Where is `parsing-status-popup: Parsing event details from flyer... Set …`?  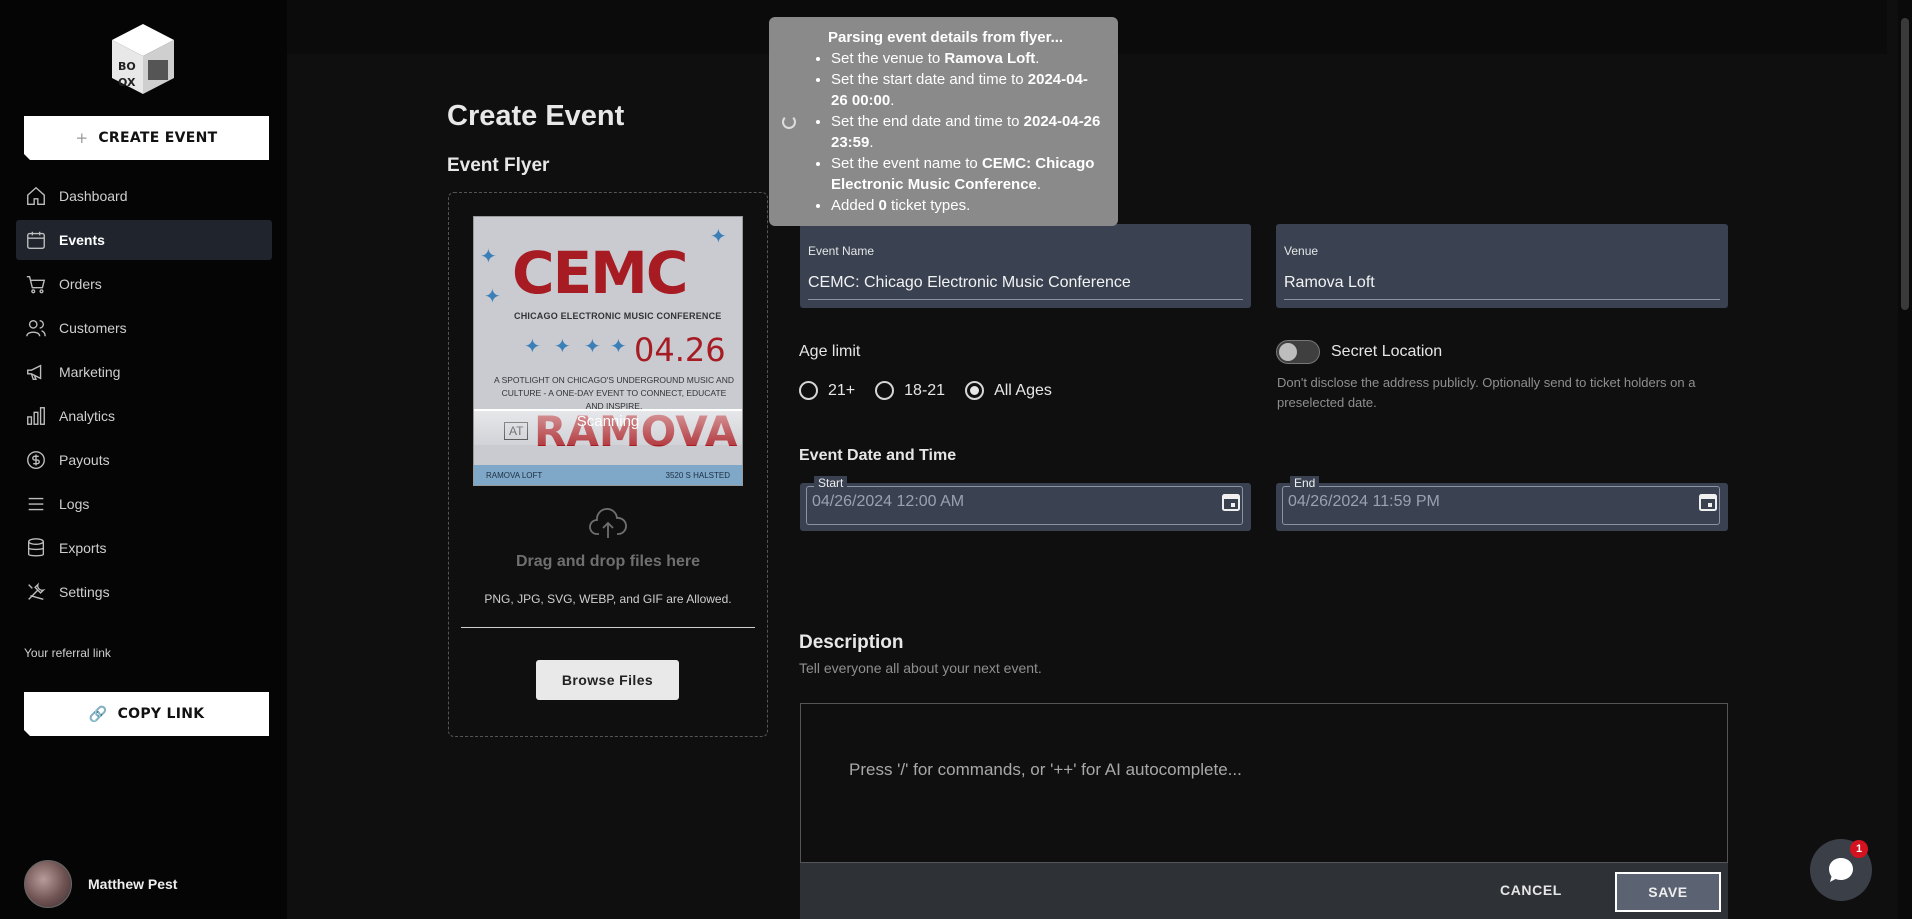 parsing-status-popup: Parsing event details from flyer... Set … is located at coordinates (943, 121).